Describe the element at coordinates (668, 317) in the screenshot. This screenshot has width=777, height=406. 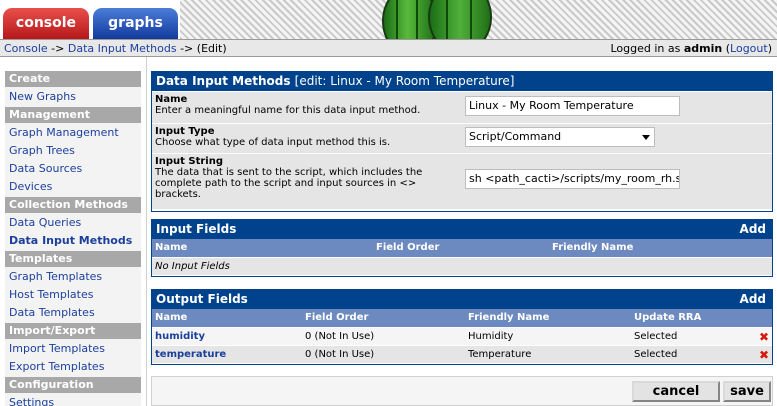
I see `column-header-update-rra: Update RRA` at that location.